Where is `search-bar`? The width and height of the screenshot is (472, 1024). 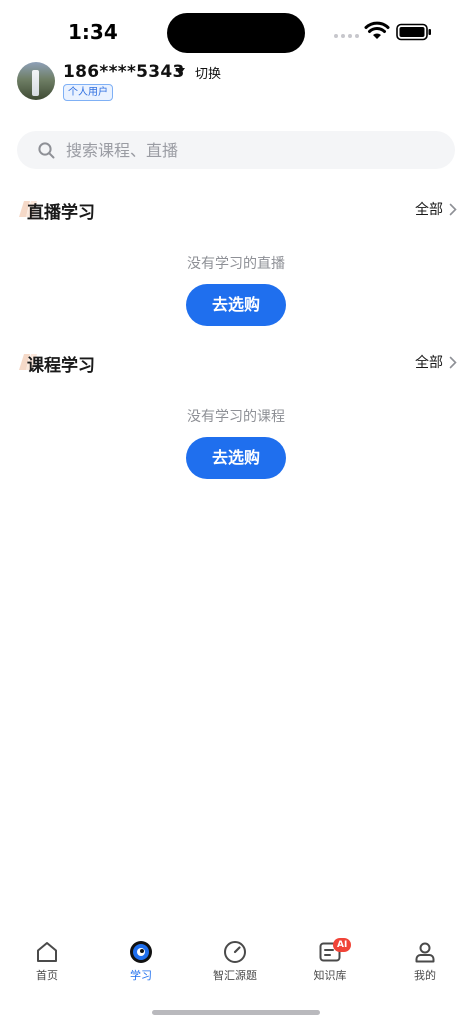 search-bar is located at coordinates (236, 150).